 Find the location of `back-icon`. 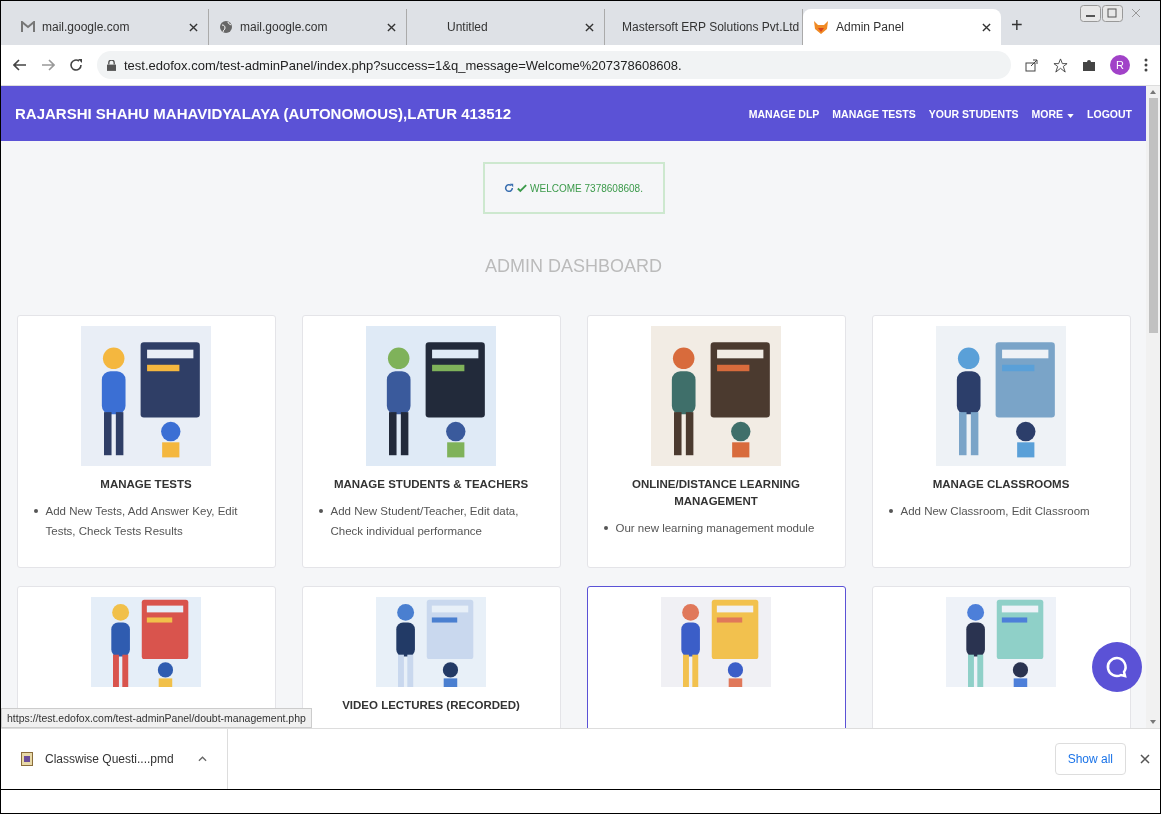

back-icon is located at coordinates (20, 65).